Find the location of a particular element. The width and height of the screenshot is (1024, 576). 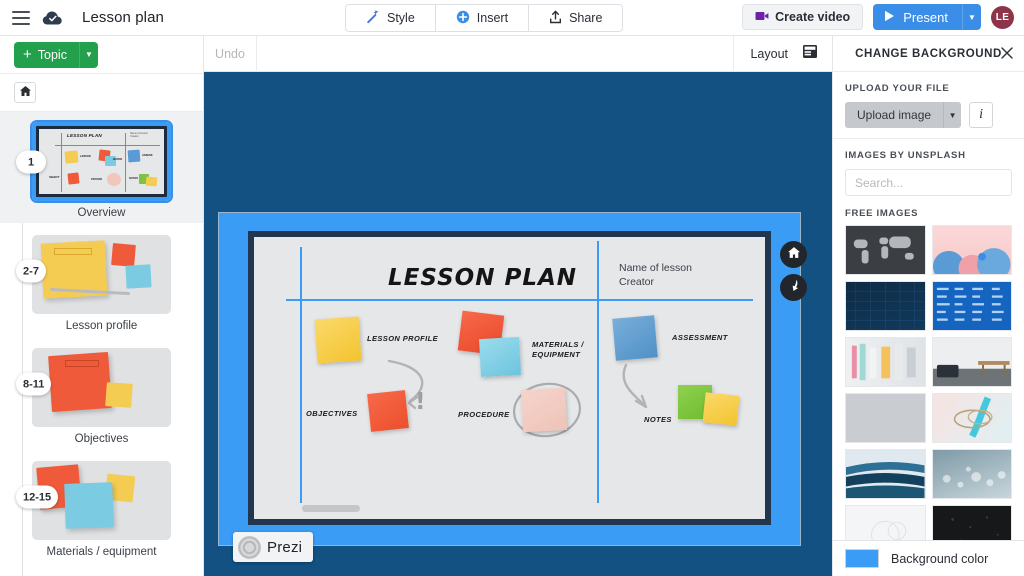

search-input is located at coordinates (928, 182).